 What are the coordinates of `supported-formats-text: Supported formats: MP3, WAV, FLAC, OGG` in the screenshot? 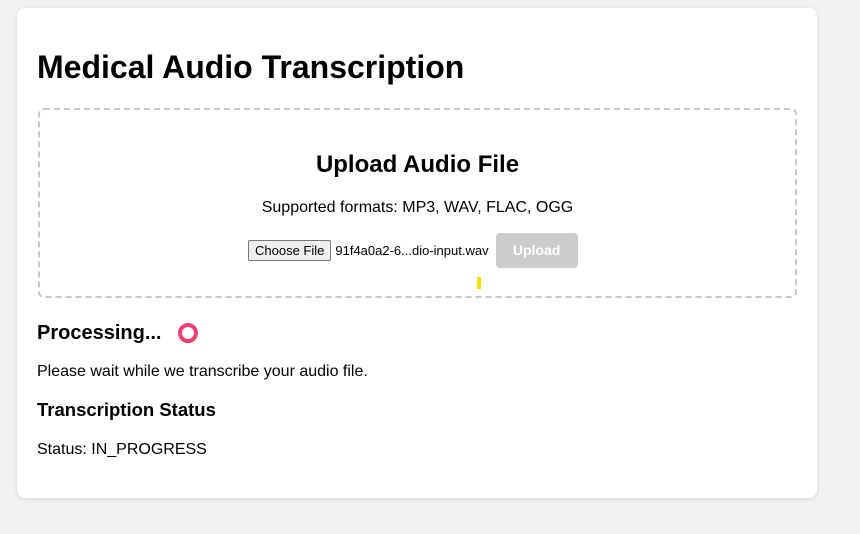 It's located at (417, 207).